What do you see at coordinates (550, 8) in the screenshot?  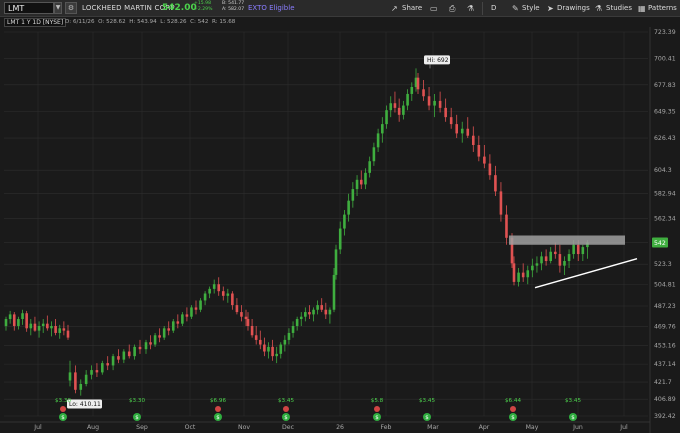 I see `cursor-icon: ➤` at bounding box center [550, 8].